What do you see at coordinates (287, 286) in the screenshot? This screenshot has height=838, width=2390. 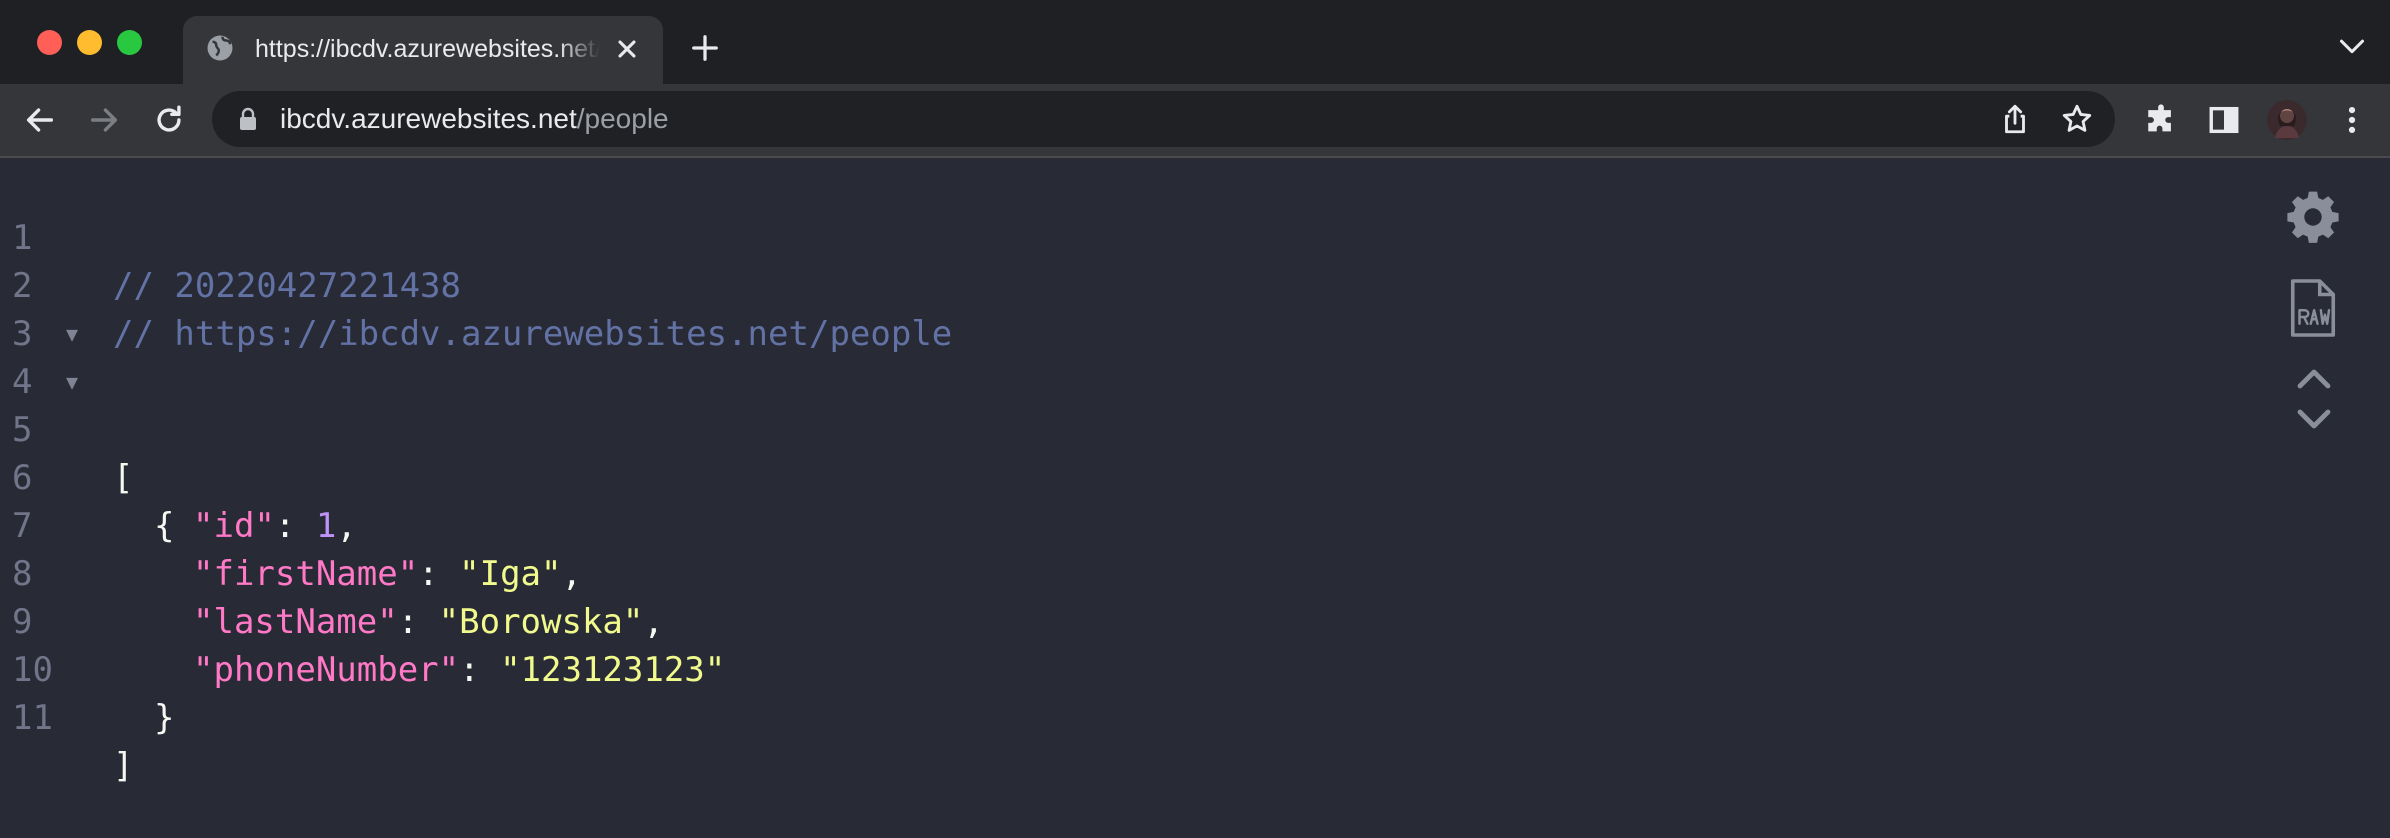 I see `timestamp-comment: // 20220427221438` at bounding box center [287, 286].